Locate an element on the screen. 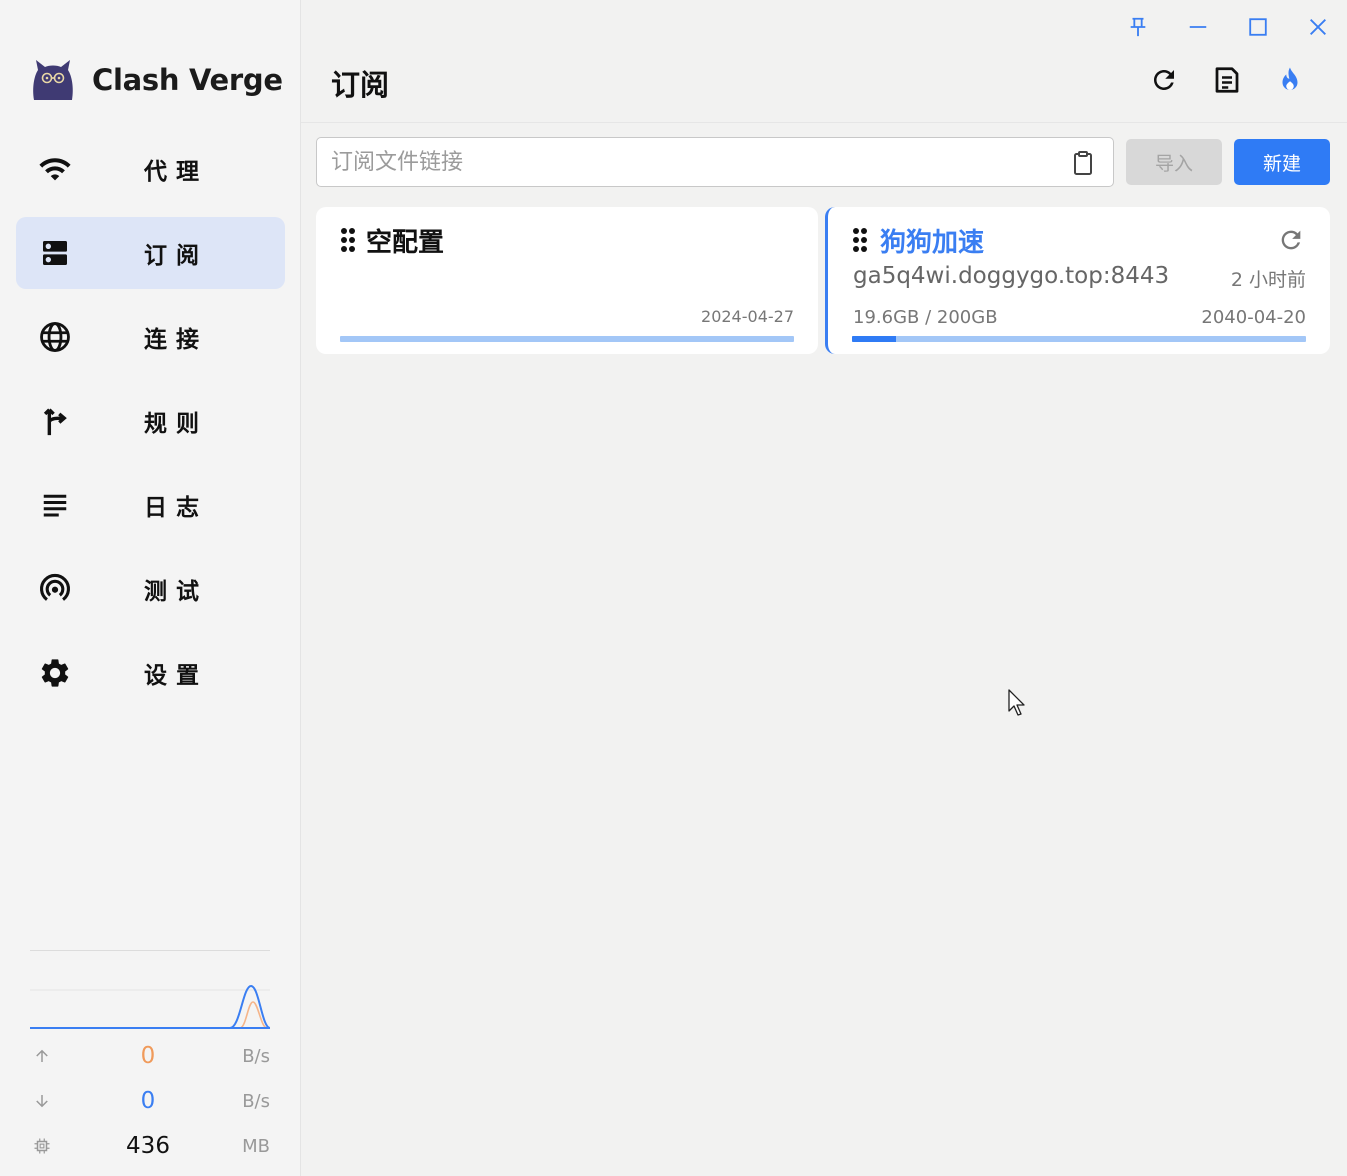 This screenshot has width=1347, height=1176. download-speed: 0 is located at coordinates (148, 1101).